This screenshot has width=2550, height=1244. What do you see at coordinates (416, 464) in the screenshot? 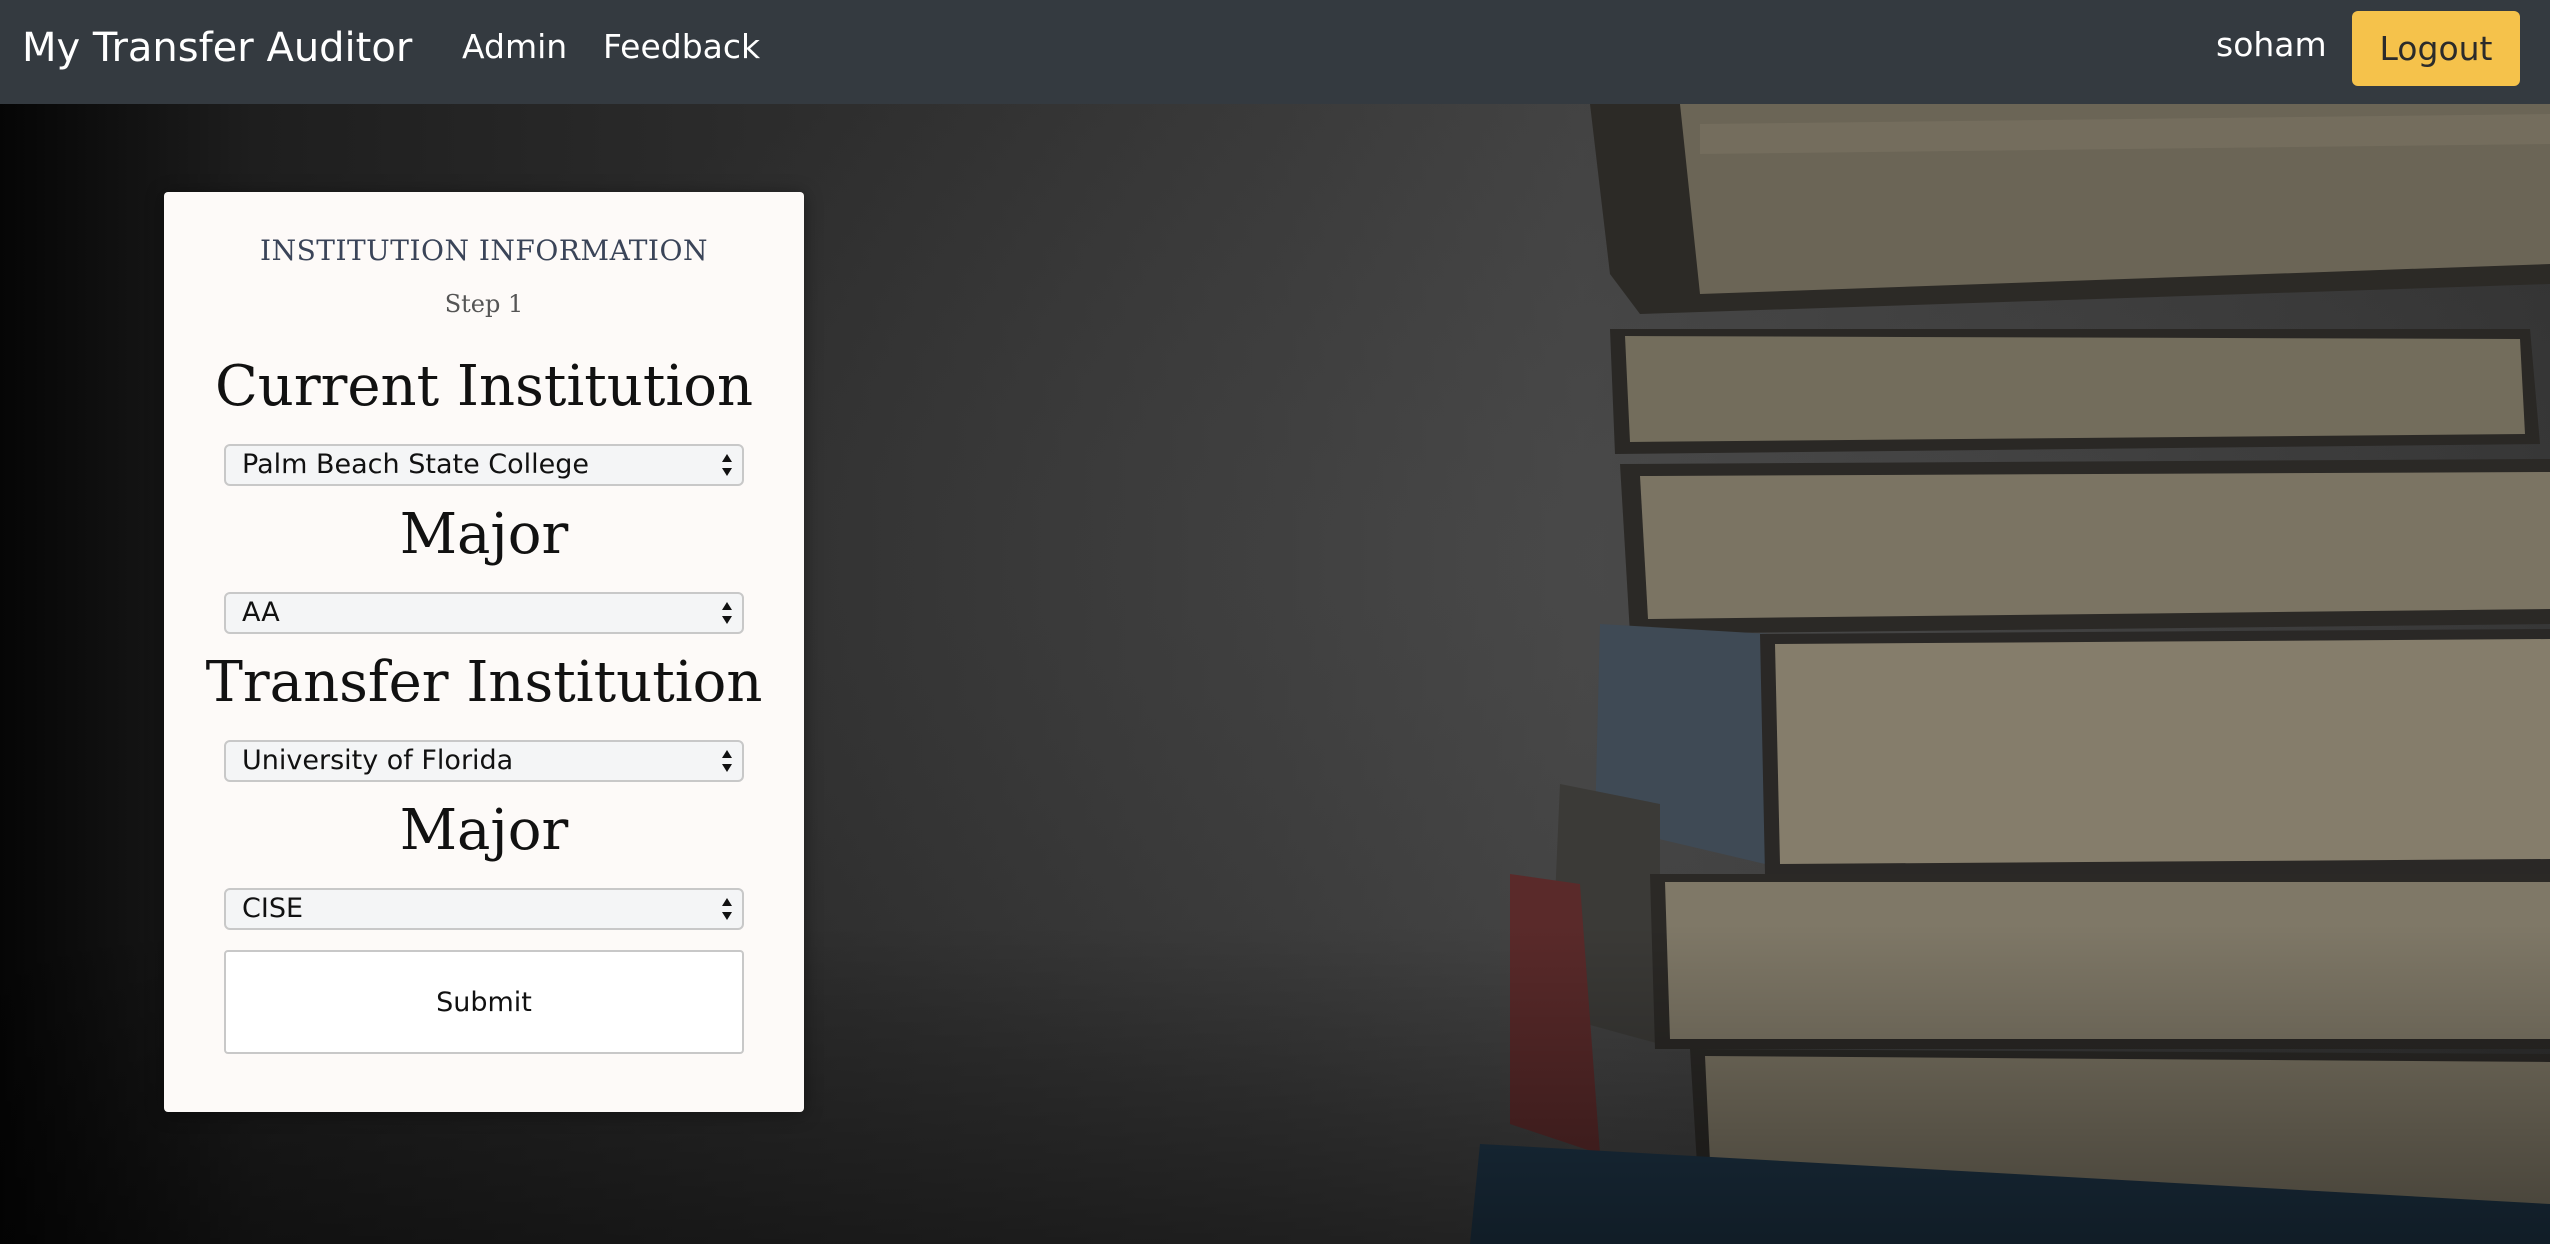
I see `current-institution-value: Palm Beach State College` at bounding box center [416, 464].